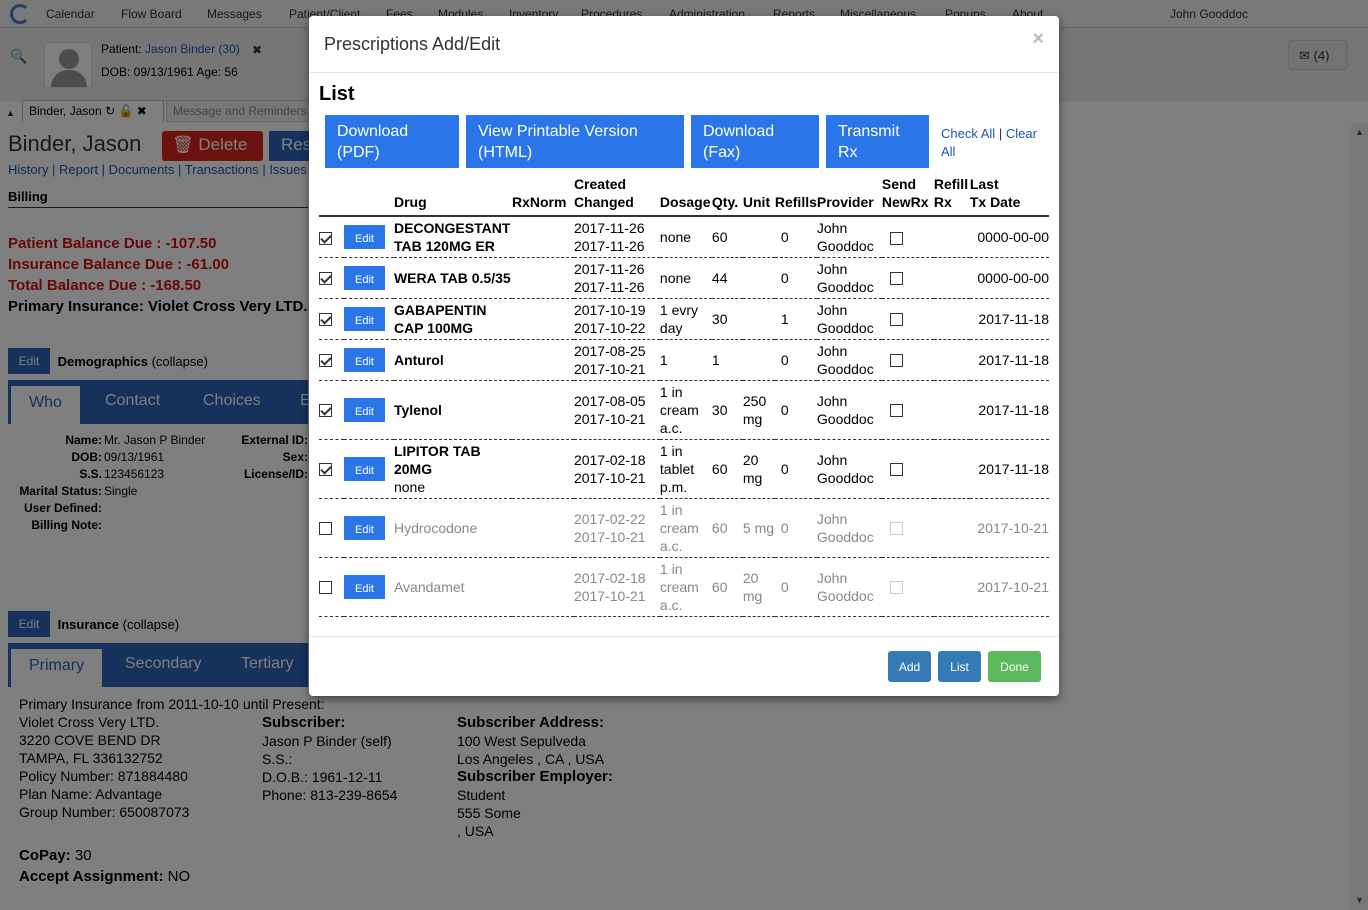 This screenshot has height=910, width=1368. I want to click on drug-name: GABAPENTIN CAP 100MG, so click(440, 318).